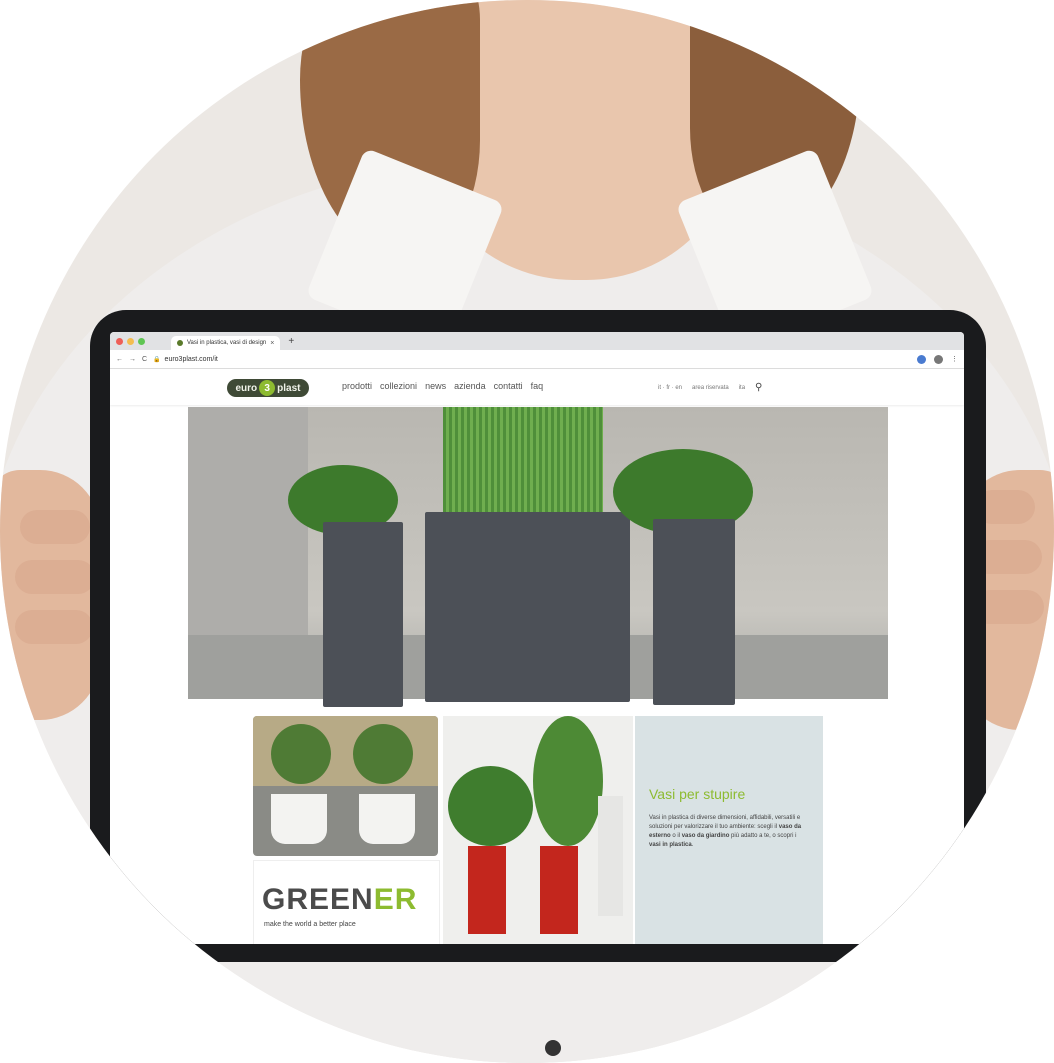 The width and height of the screenshot is (1054, 1063). What do you see at coordinates (537, 341) in the screenshot?
I see `browser-tab-bar: Vasi in plastica, vasi di design × +` at bounding box center [537, 341].